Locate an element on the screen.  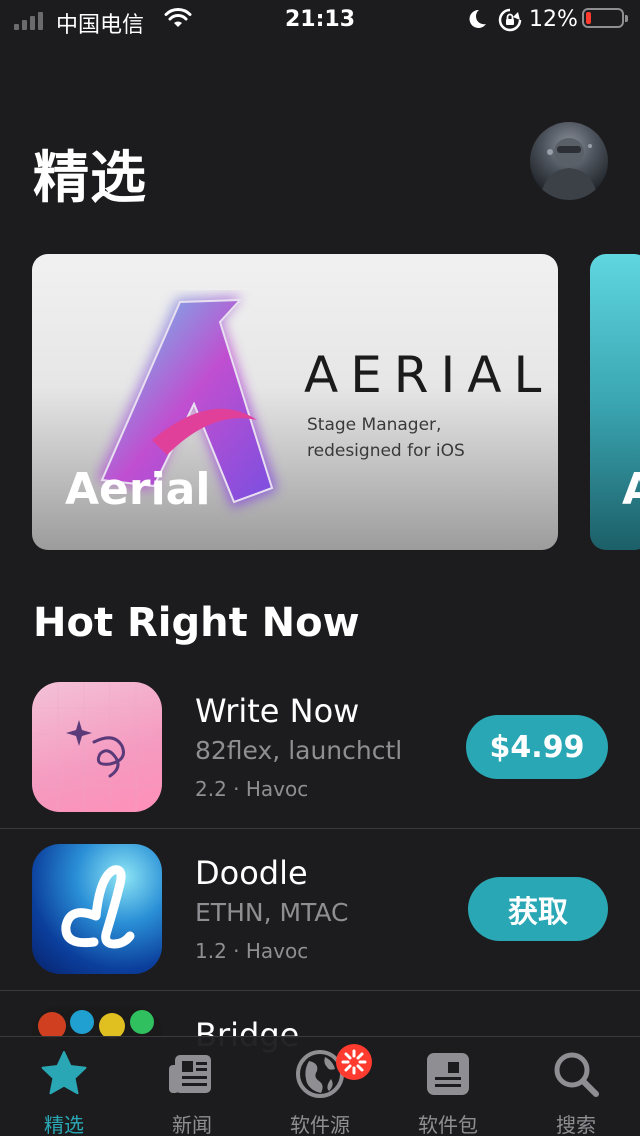
tab-label: 精选 is located at coordinates (64, 1124).